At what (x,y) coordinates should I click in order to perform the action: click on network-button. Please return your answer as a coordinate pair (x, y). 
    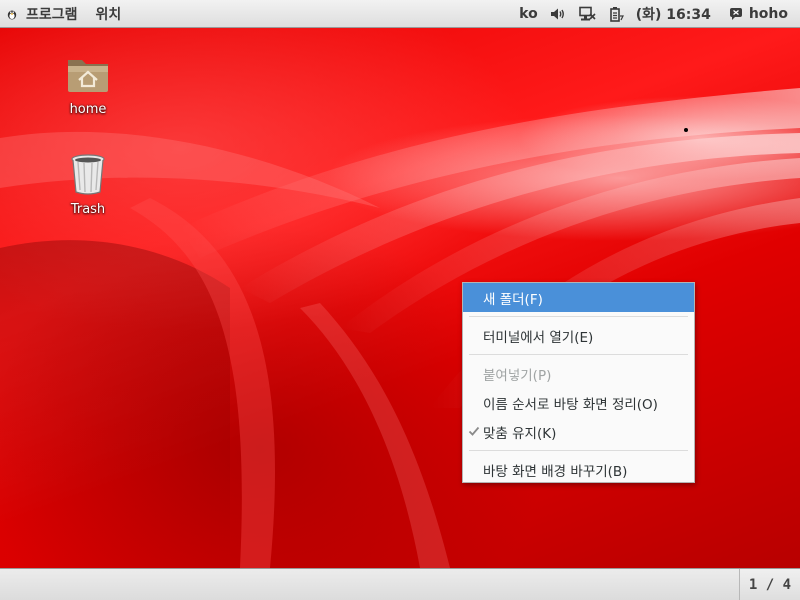
    Looking at the image, I should click on (587, 13).